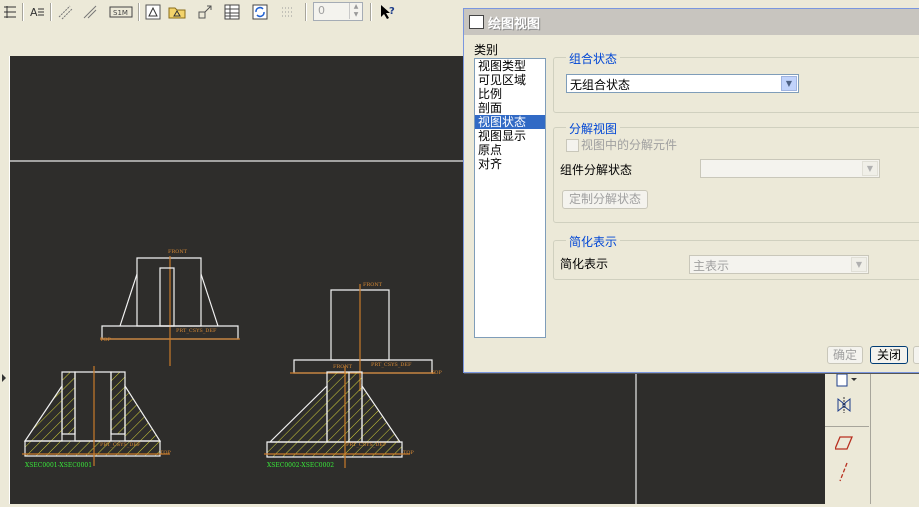 Image resolution: width=919 pixels, height=507 pixels. I want to click on label-csys-3: PRT_CSYS_DEF, so click(120, 445).